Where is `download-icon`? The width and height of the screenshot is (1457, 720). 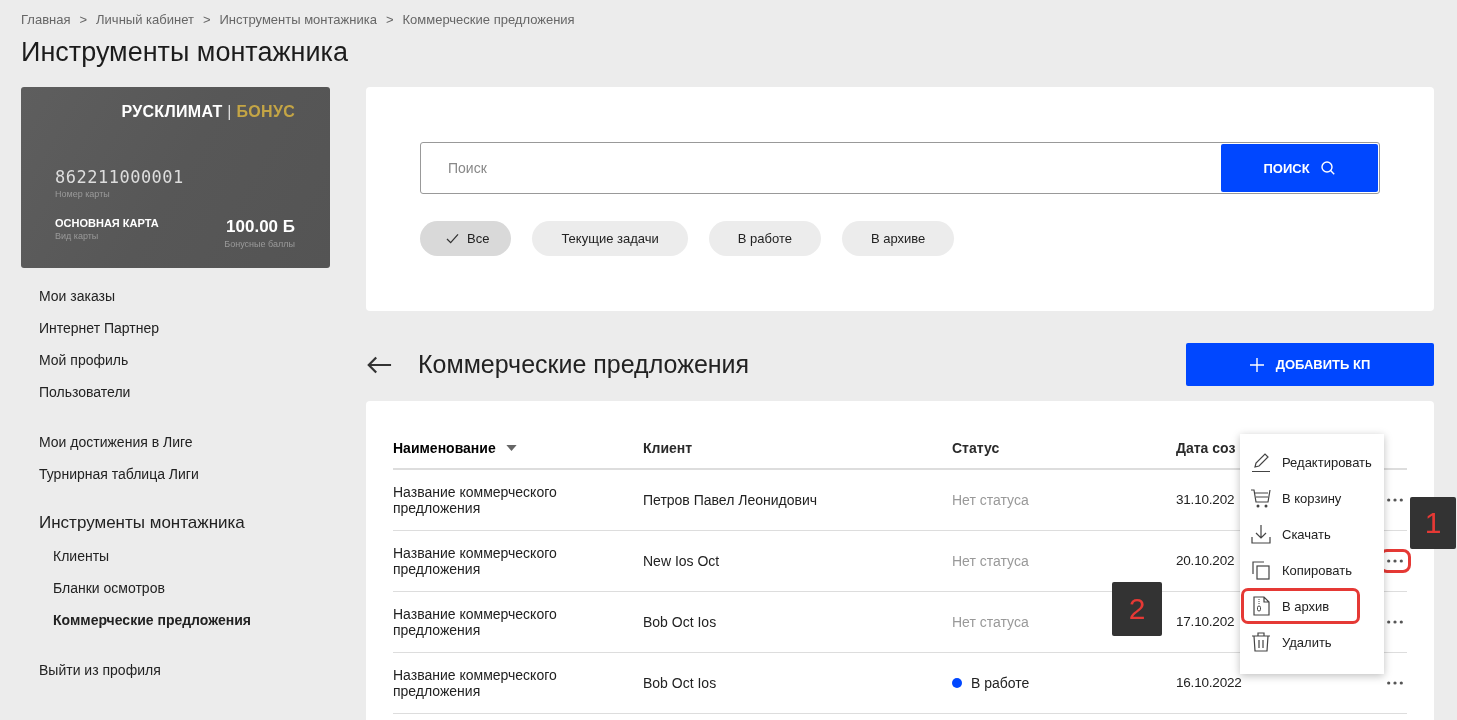 download-icon is located at coordinates (1261, 534).